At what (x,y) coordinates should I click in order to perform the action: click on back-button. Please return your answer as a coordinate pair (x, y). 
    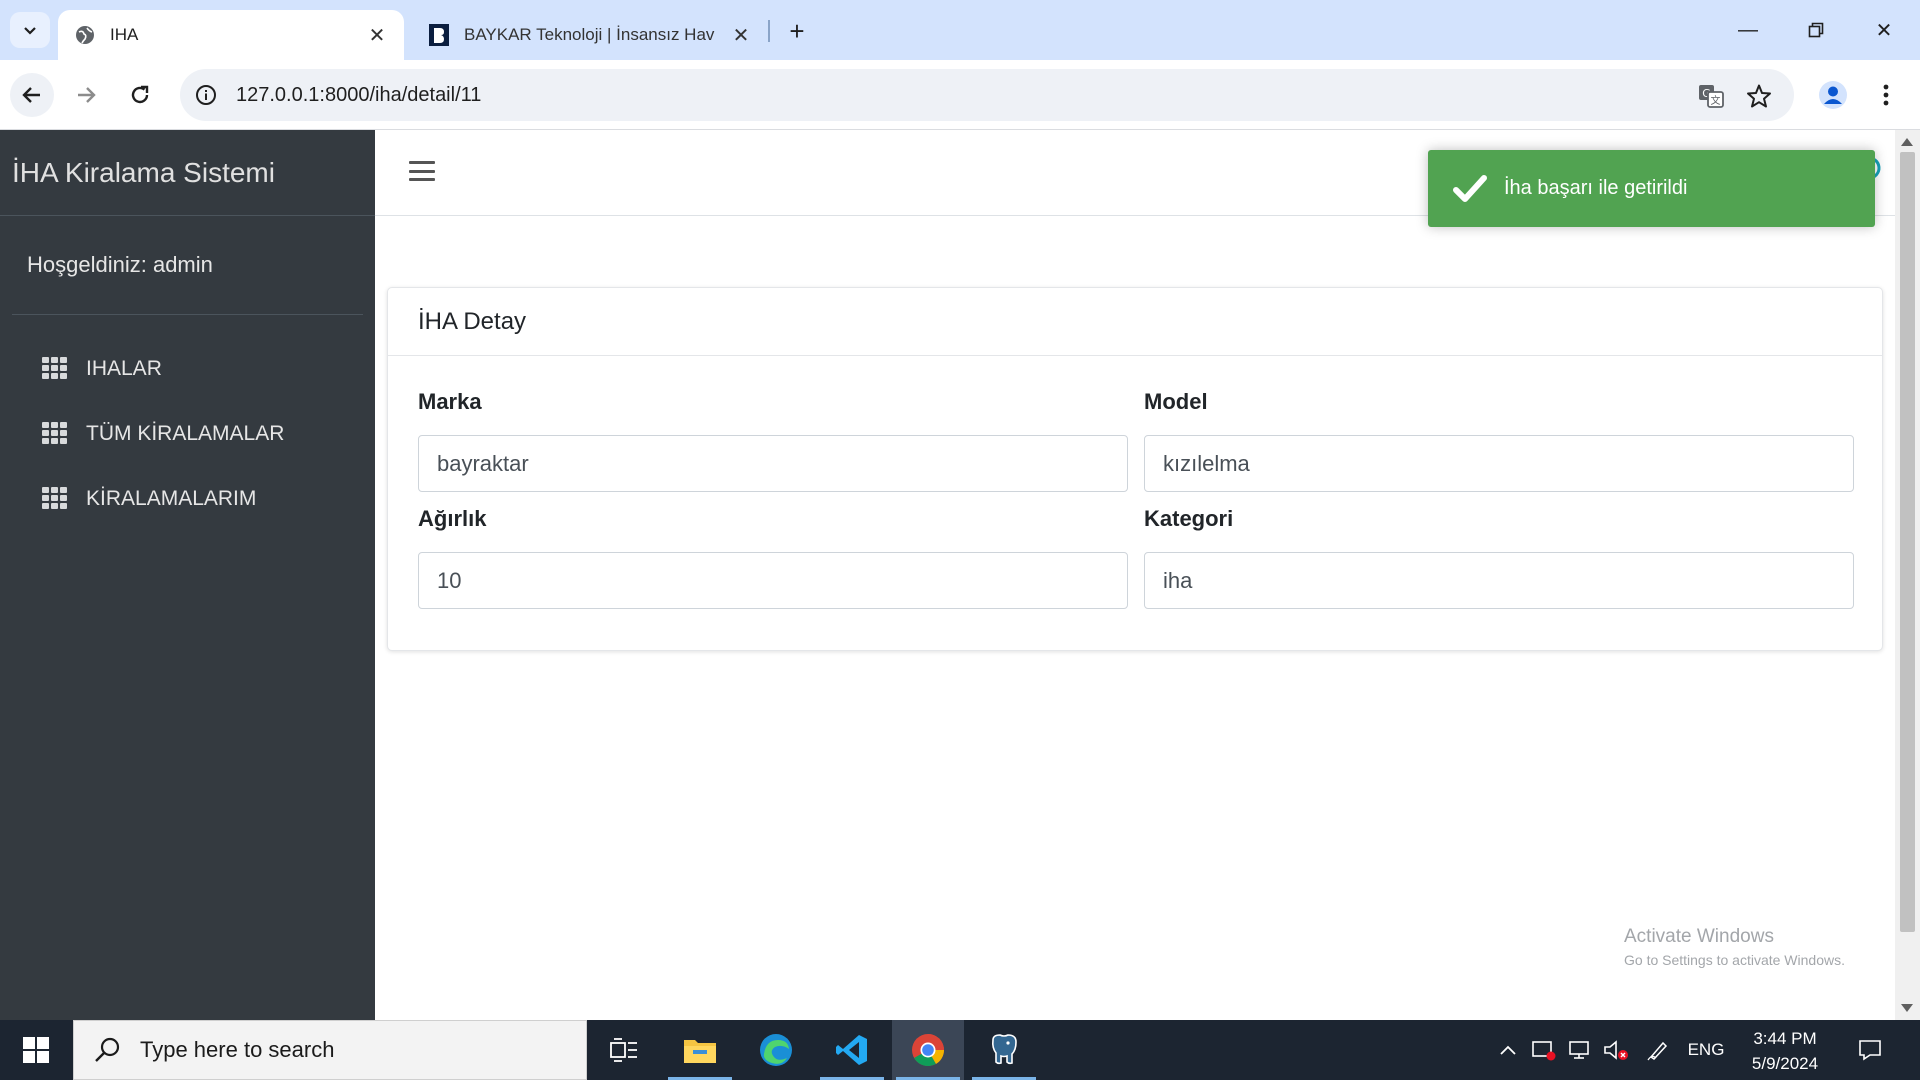
    Looking at the image, I should click on (32, 95).